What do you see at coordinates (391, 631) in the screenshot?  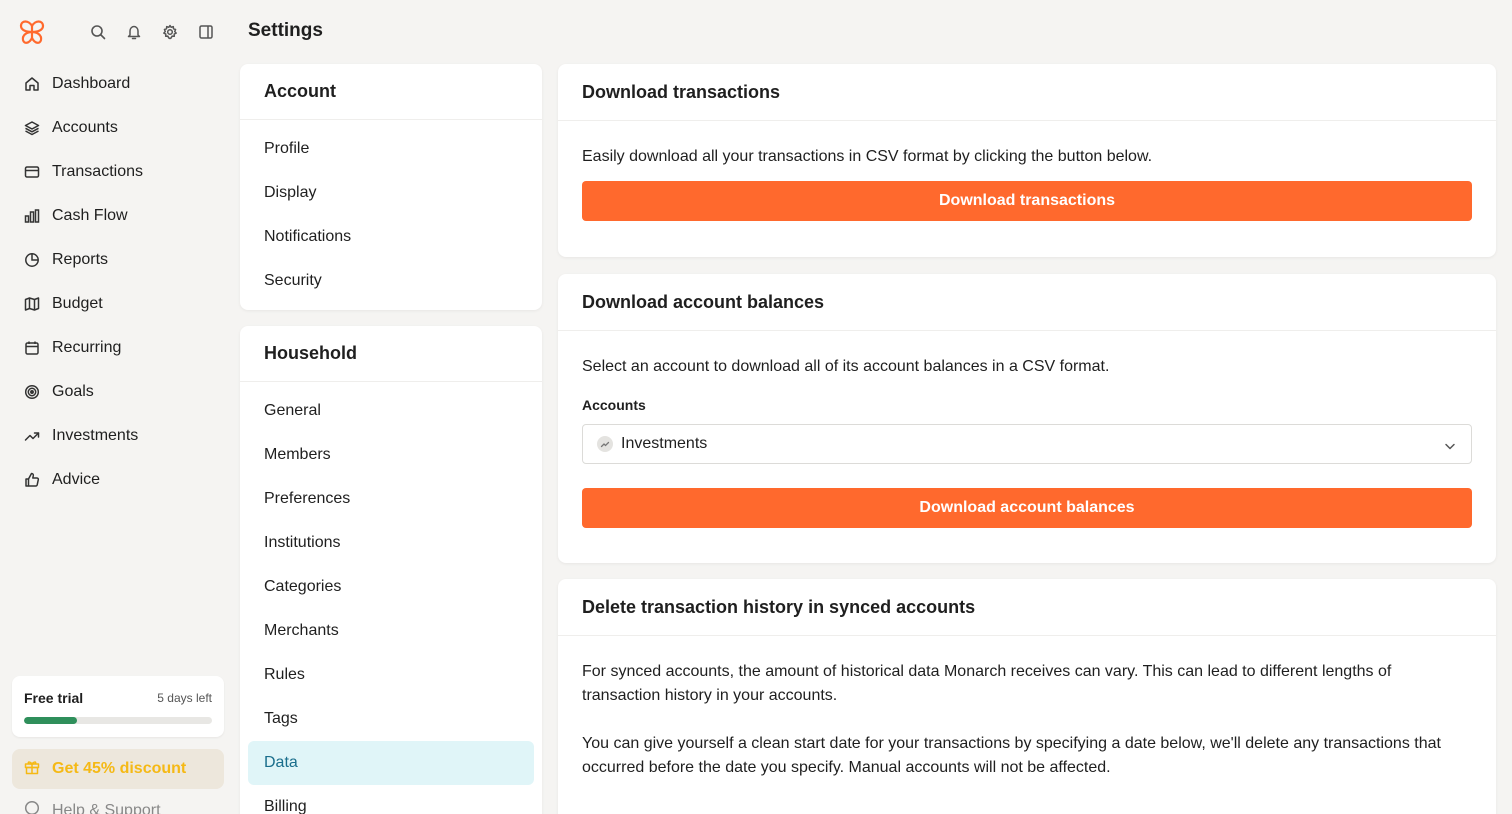 I see `settings-item-merchants: Merchants` at bounding box center [391, 631].